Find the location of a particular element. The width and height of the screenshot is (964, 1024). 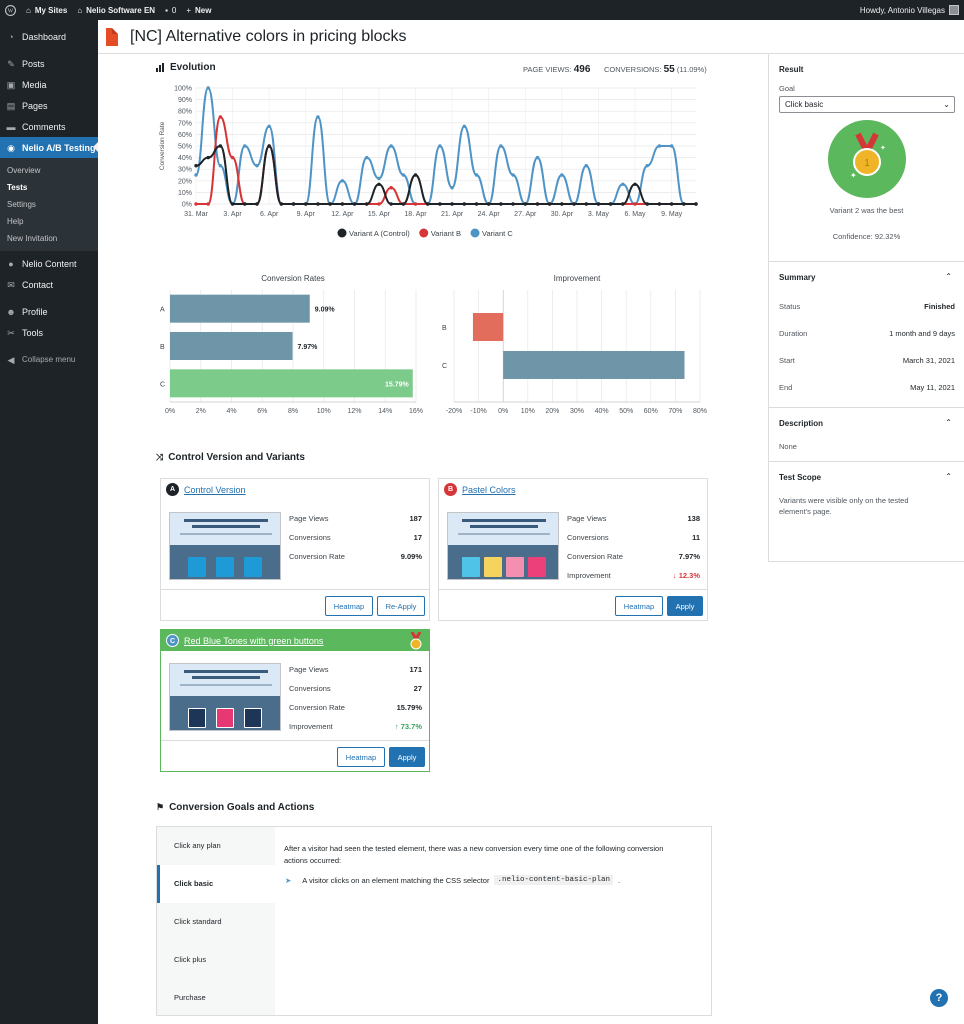

wordpress-logo-icon: W is located at coordinates (10, 10).